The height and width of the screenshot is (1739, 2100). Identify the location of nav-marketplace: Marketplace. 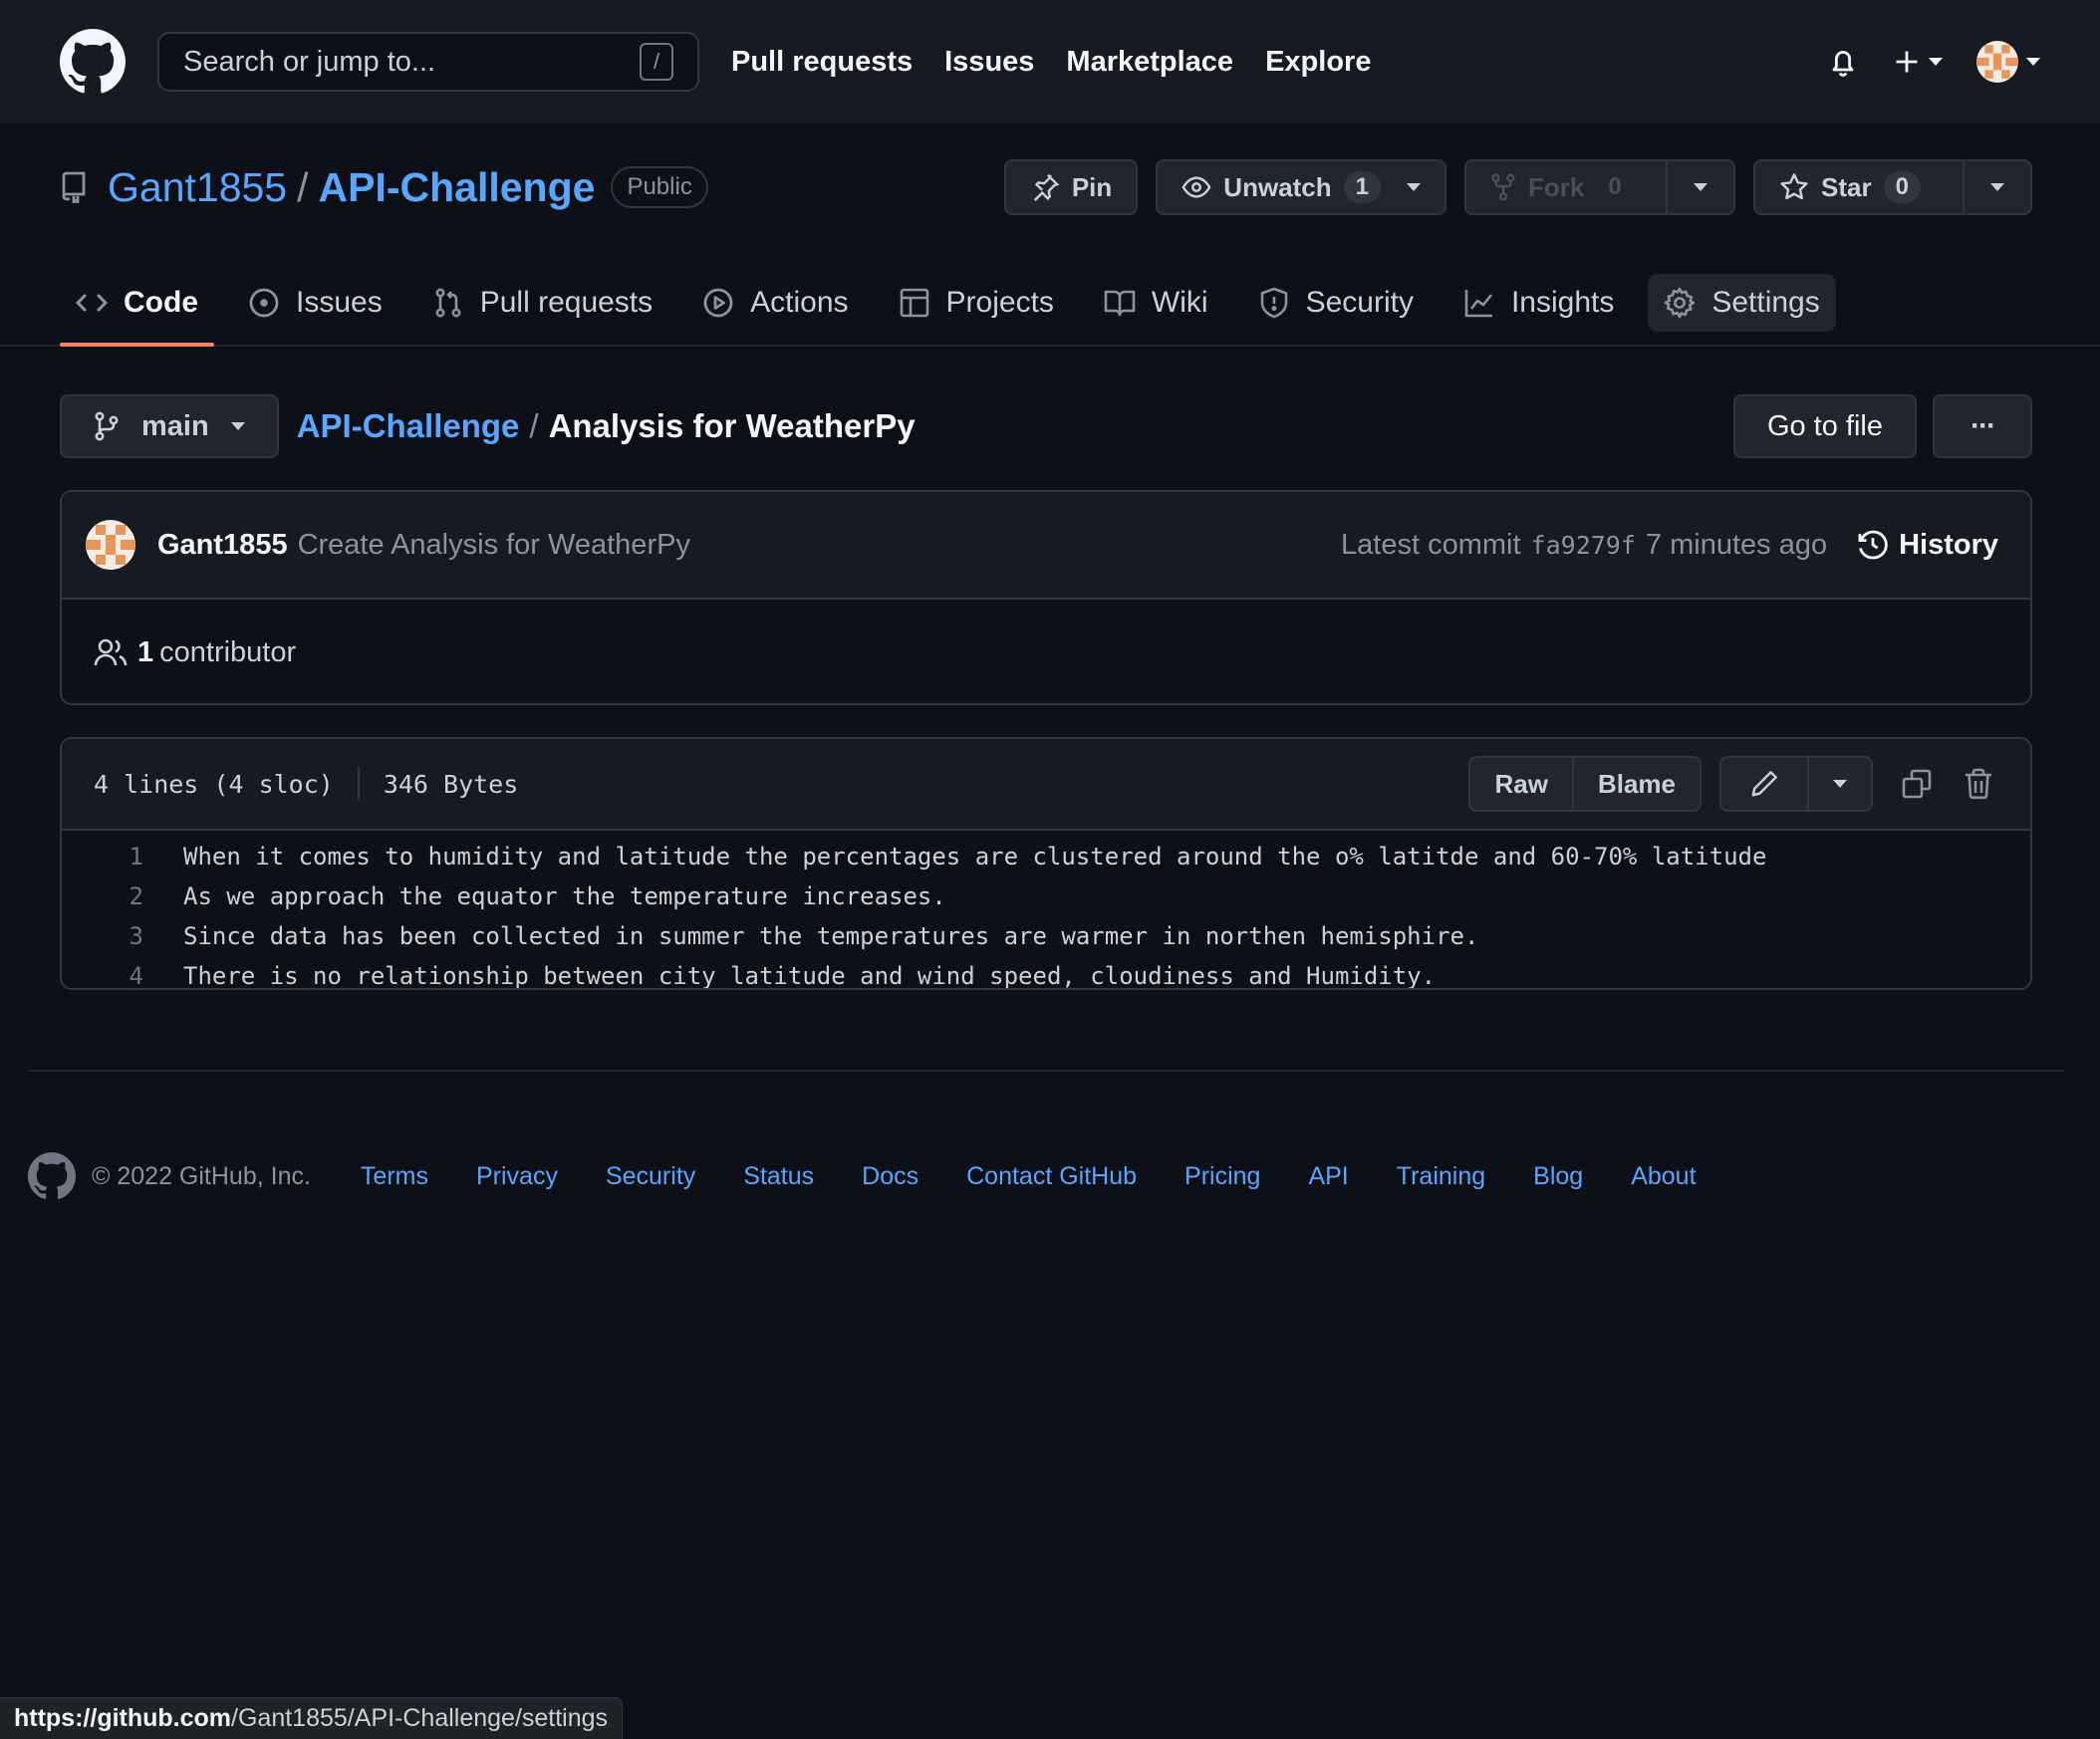
(1149, 63).